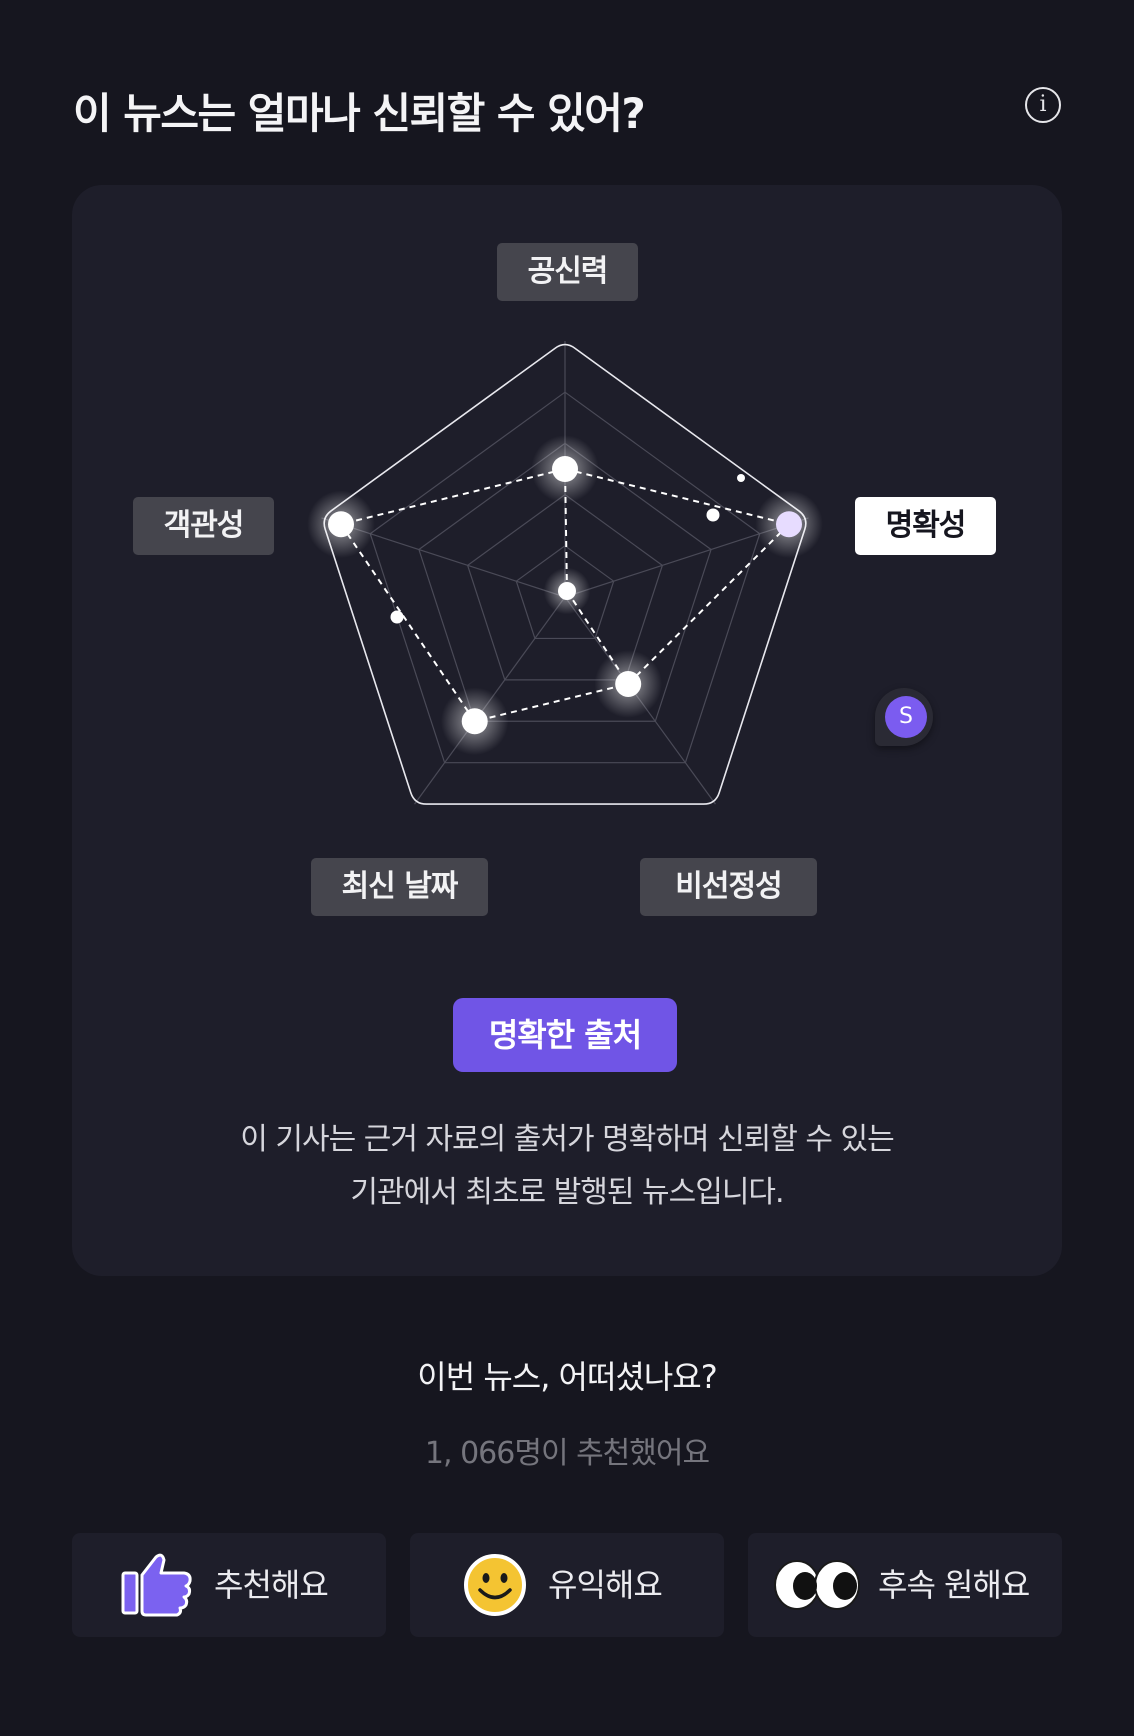 The height and width of the screenshot is (1736, 1134). Describe the element at coordinates (203, 526) in the screenshot. I see `axis-label-objectivity: 객관성` at that location.